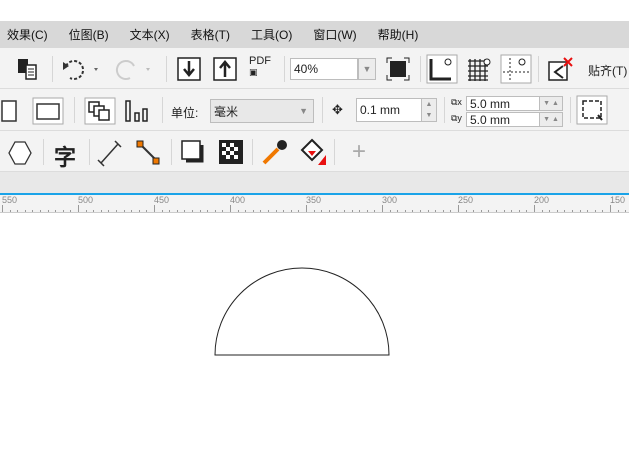  What do you see at coordinates (551, 103) in the screenshot?
I see `duplicate-x-spinner: ▼ ▲` at bounding box center [551, 103].